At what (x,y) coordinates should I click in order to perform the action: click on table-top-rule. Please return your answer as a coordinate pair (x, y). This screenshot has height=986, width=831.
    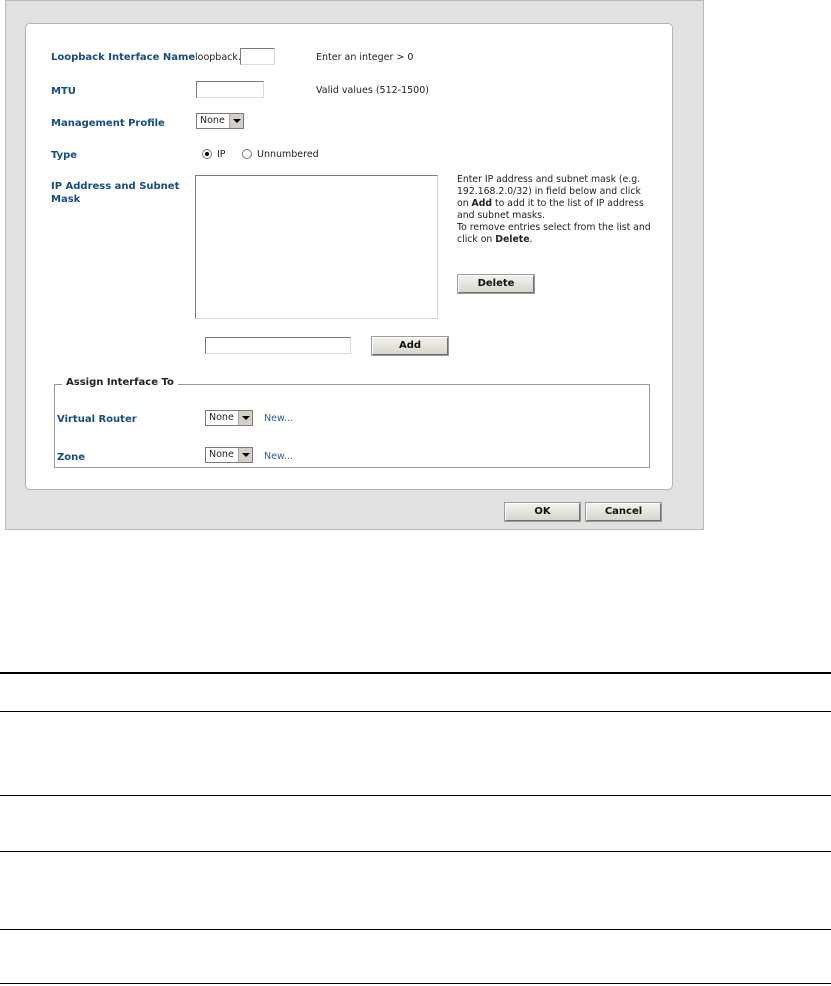
    Looking at the image, I should click on (415, 673).